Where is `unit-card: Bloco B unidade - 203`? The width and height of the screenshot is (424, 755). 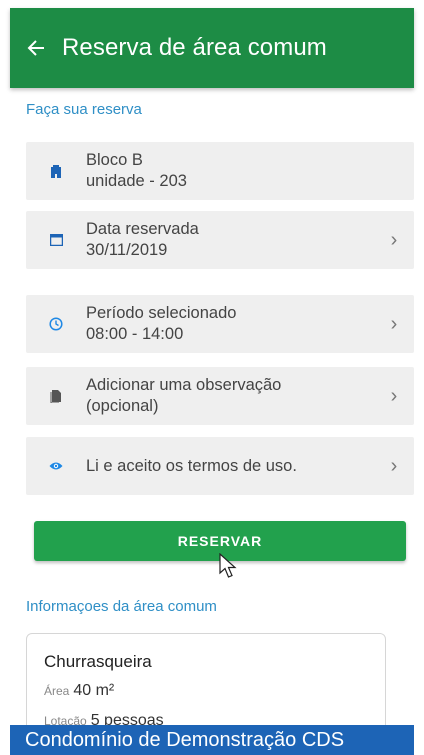 unit-card: Bloco B unidade - 203 is located at coordinates (220, 171).